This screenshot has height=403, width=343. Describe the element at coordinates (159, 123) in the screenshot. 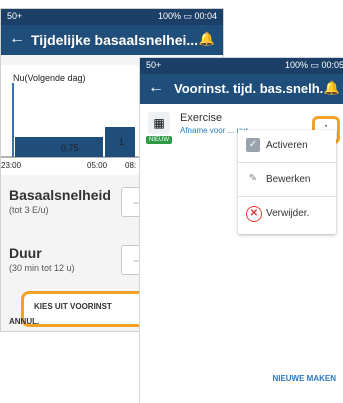

I see `exercise-icon: ▦` at that location.